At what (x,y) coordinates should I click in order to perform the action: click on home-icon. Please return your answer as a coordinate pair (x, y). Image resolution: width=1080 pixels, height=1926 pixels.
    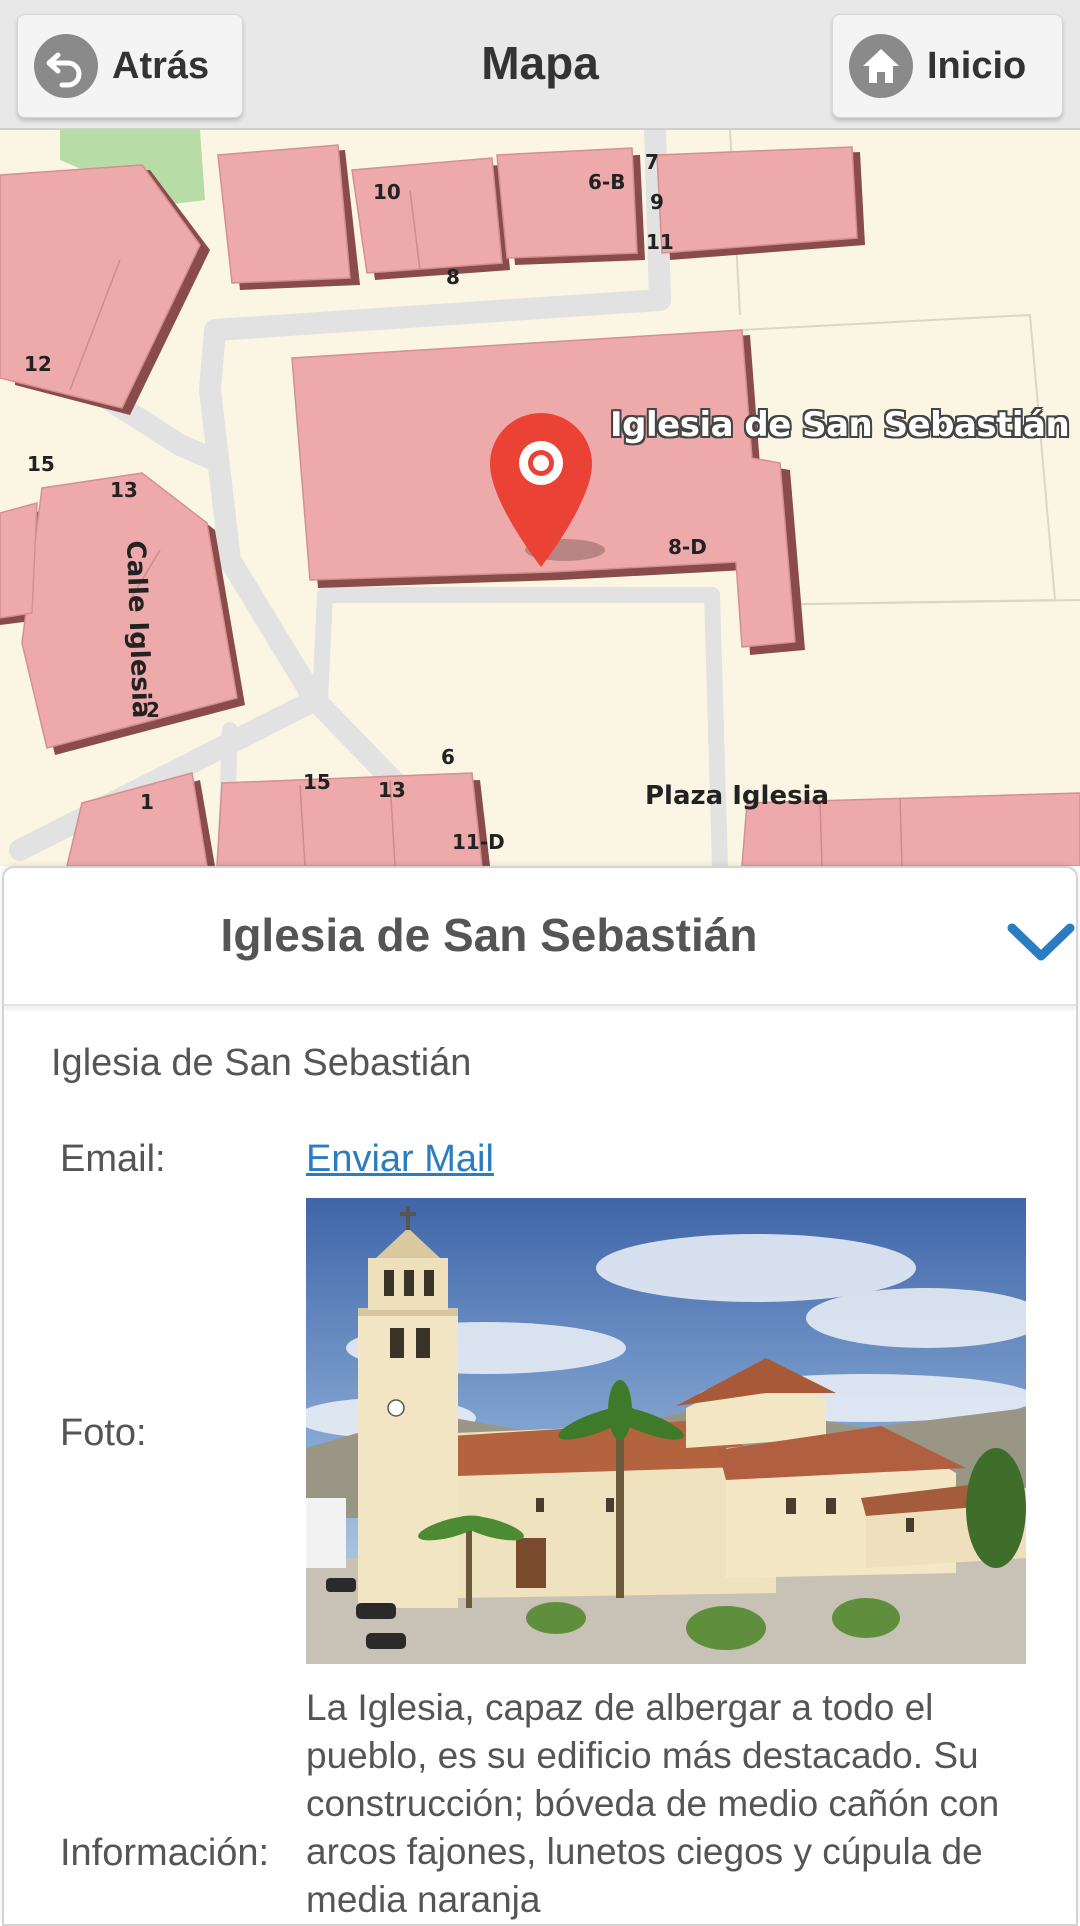
    Looking at the image, I should click on (881, 66).